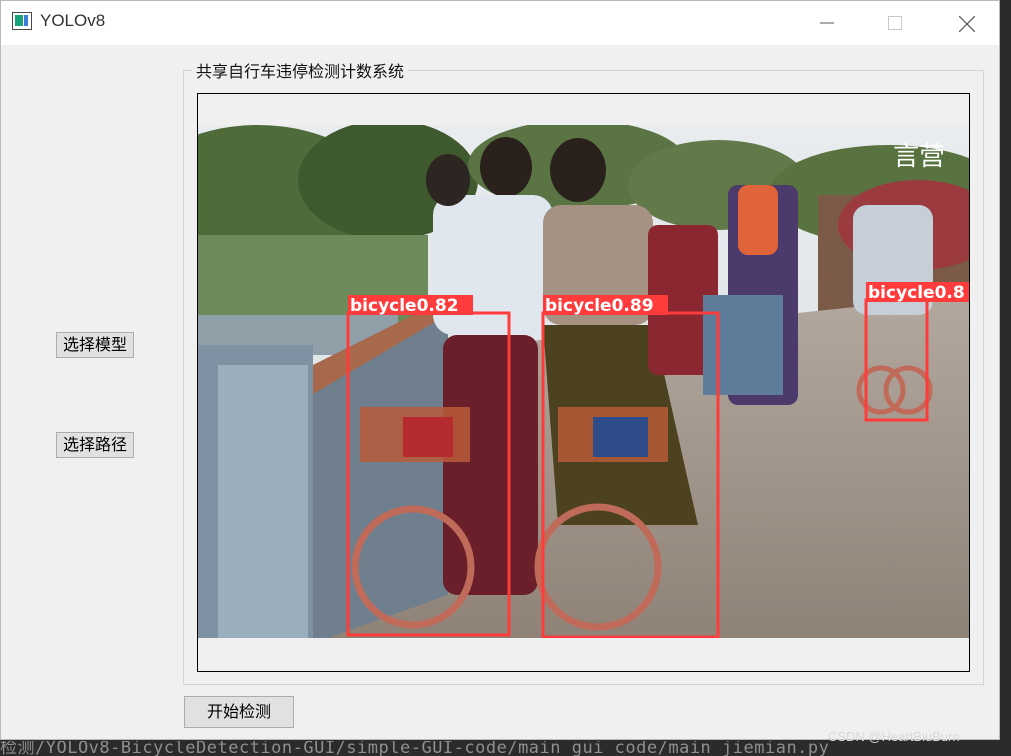  I want to click on minimize-icon, so click(827, 23).